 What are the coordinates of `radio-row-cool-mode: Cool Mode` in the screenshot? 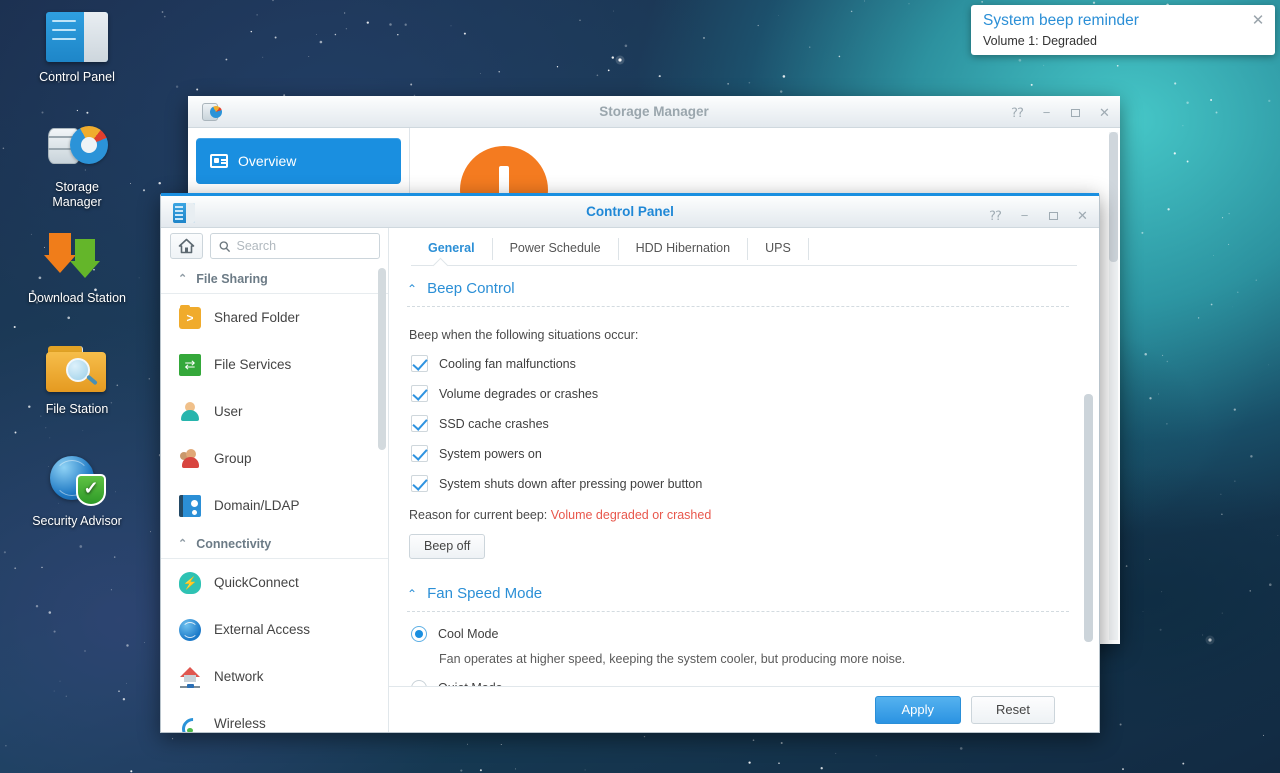 It's located at (740, 634).